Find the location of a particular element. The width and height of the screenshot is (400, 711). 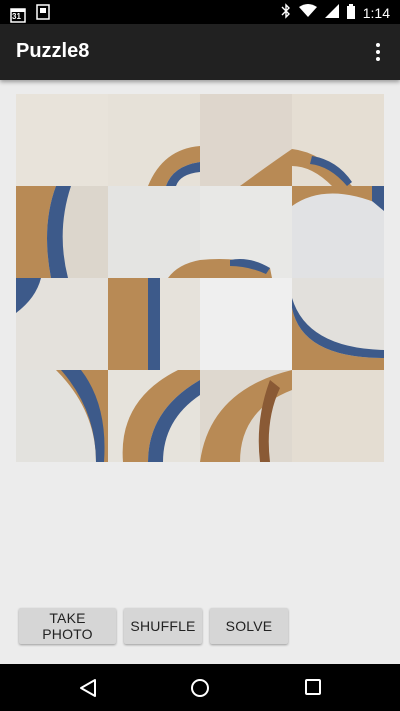

battery-icon is located at coordinates (350, 12).